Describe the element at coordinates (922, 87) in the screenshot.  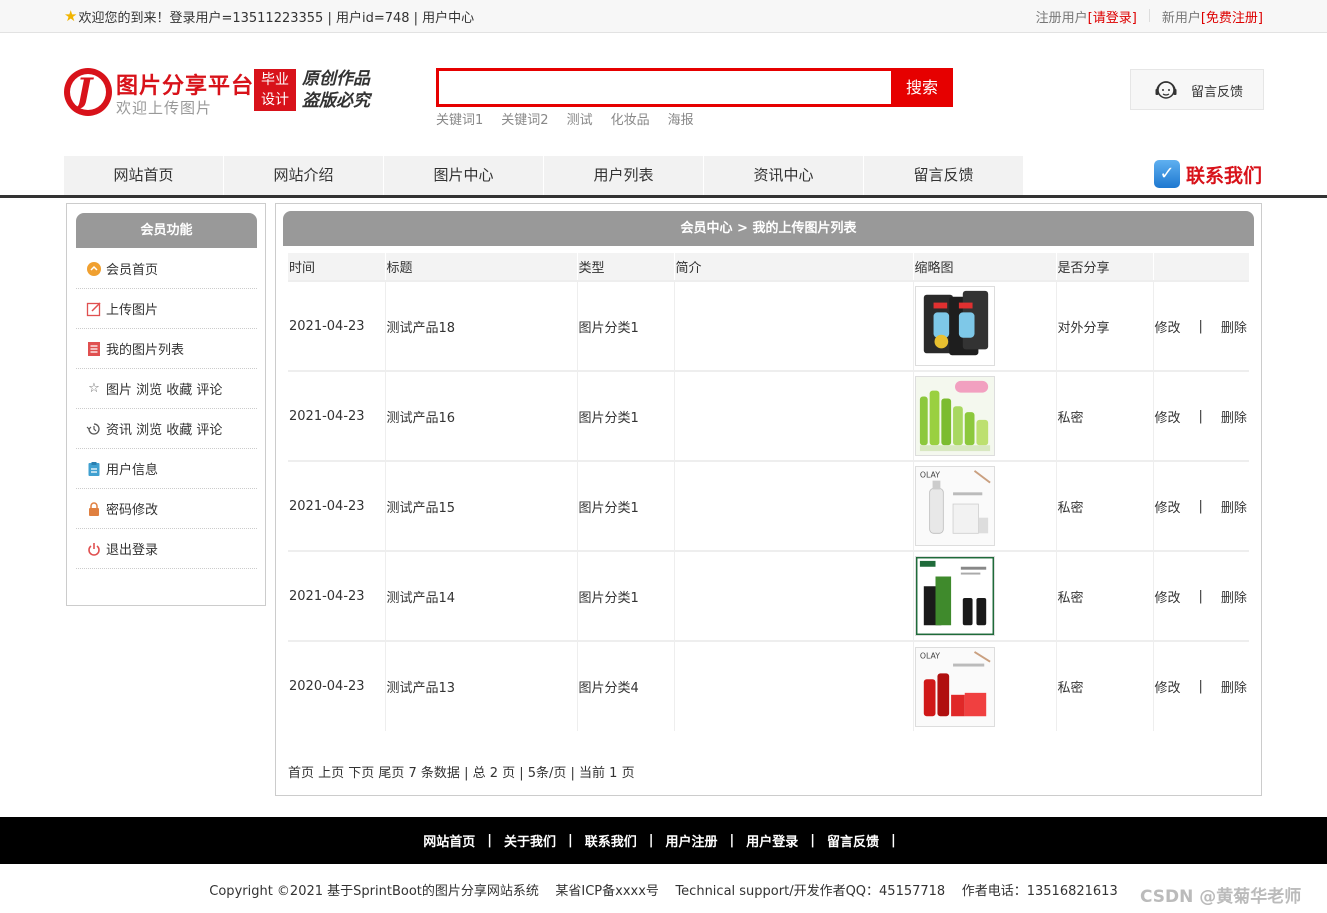
I see `search-button: 搜索` at that location.